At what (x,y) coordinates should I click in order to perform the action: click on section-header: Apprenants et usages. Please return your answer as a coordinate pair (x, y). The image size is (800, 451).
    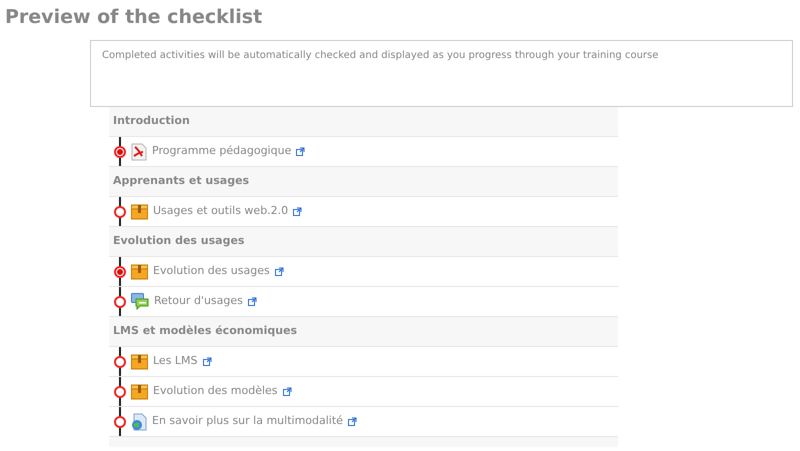
    Looking at the image, I should click on (363, 182).